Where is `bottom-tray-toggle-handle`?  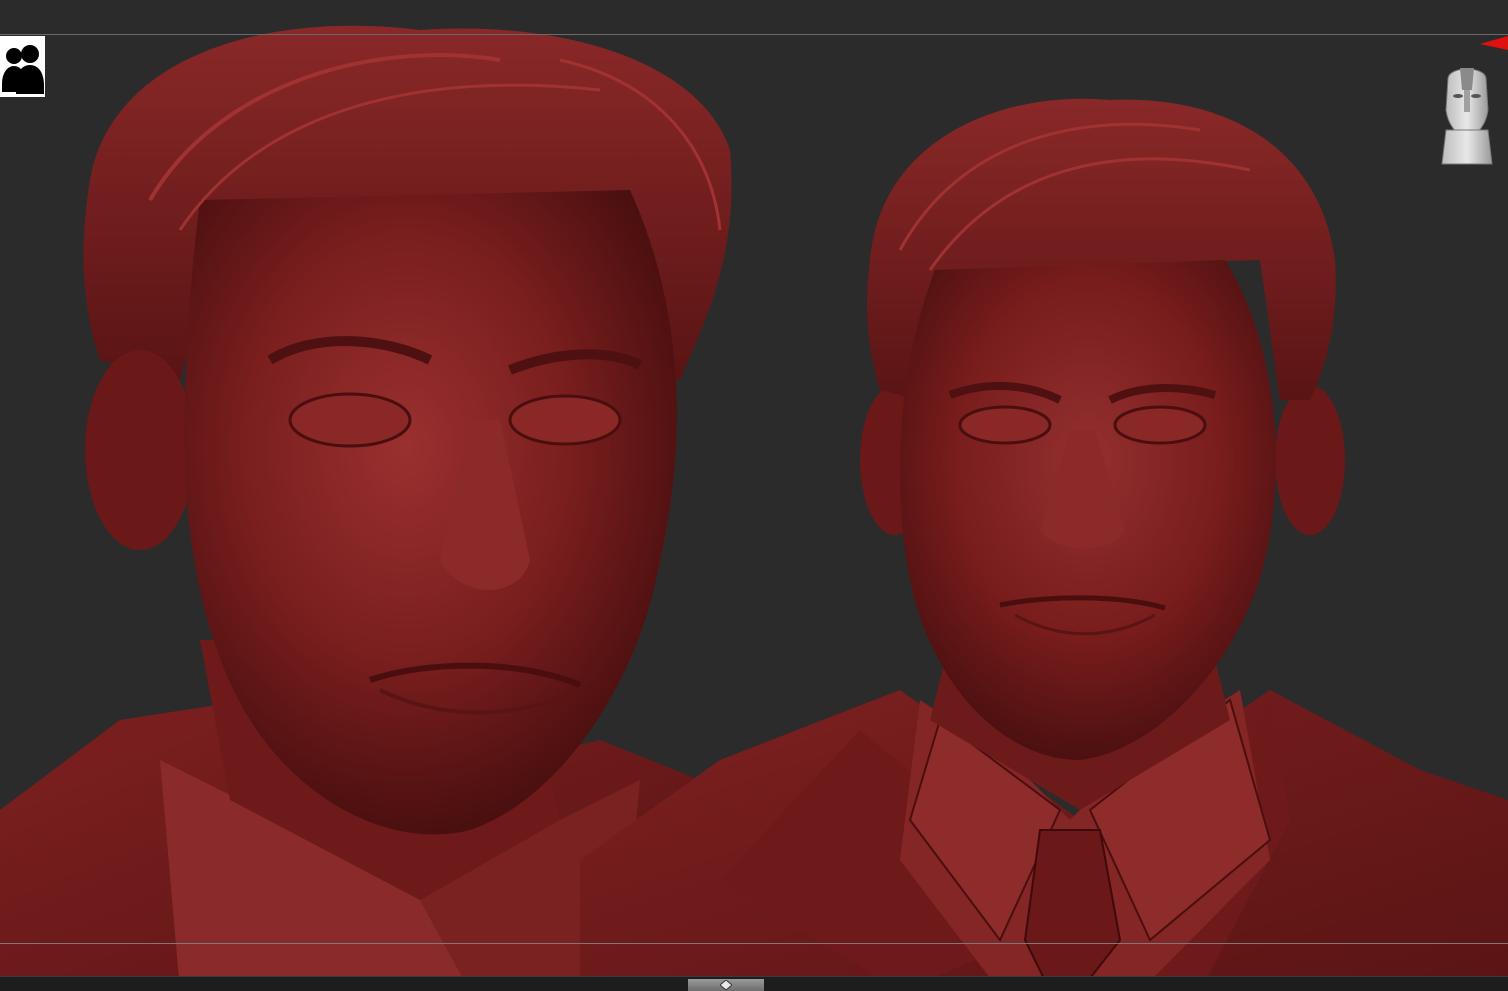 bottom-tray-toggle-handle is located at coordinates (726, 985).